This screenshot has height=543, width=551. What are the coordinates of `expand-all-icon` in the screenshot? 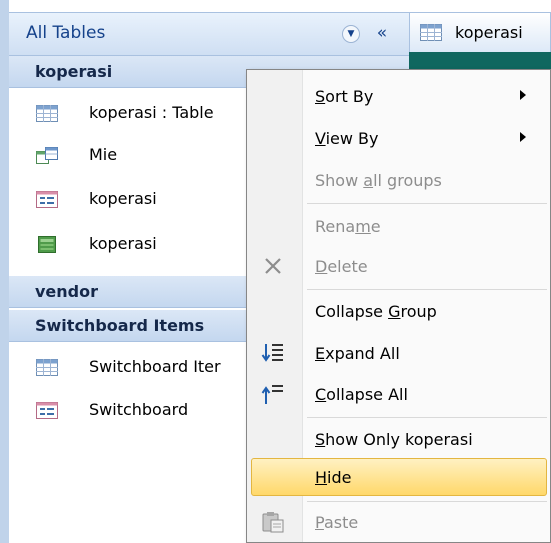 It's located at (272, 353).